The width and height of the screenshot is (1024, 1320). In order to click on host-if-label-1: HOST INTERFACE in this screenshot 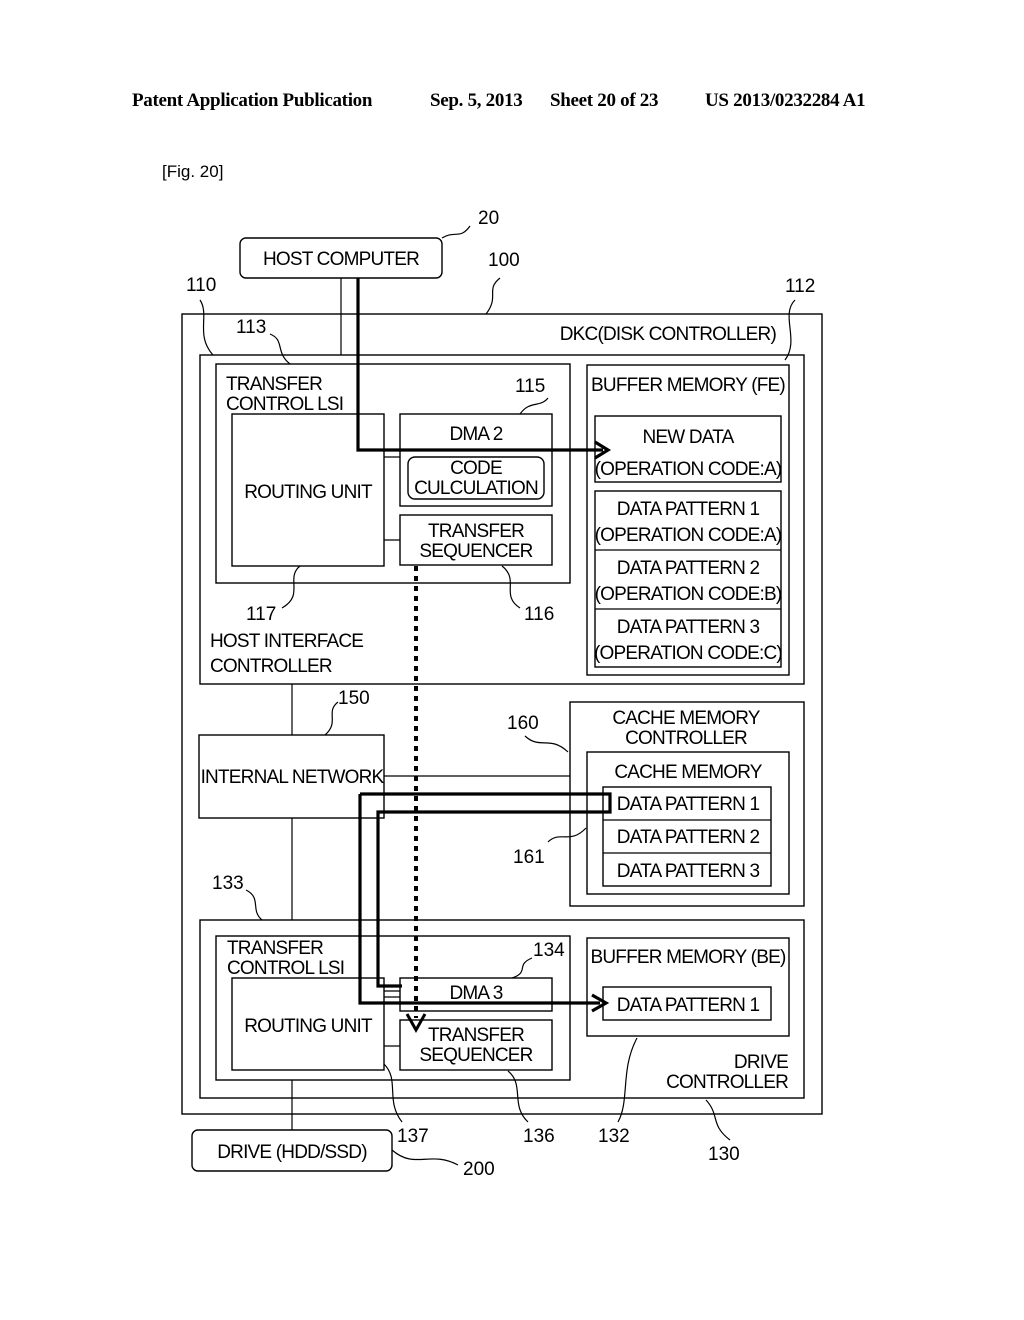, I will do `click(286, 641)`.